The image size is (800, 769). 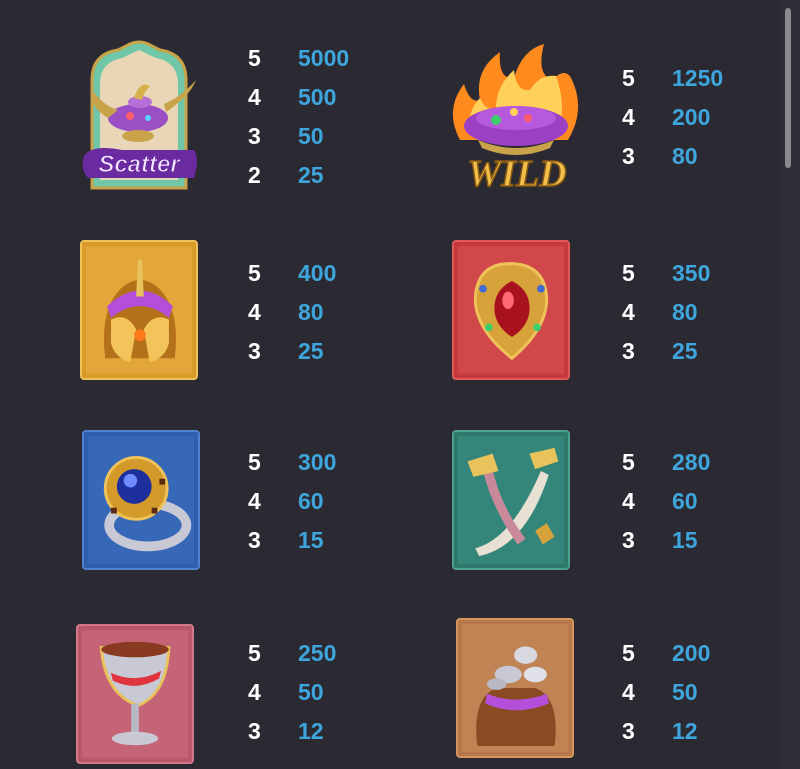 I want to click on payout-amount: 350, so click(x=691, y=273).